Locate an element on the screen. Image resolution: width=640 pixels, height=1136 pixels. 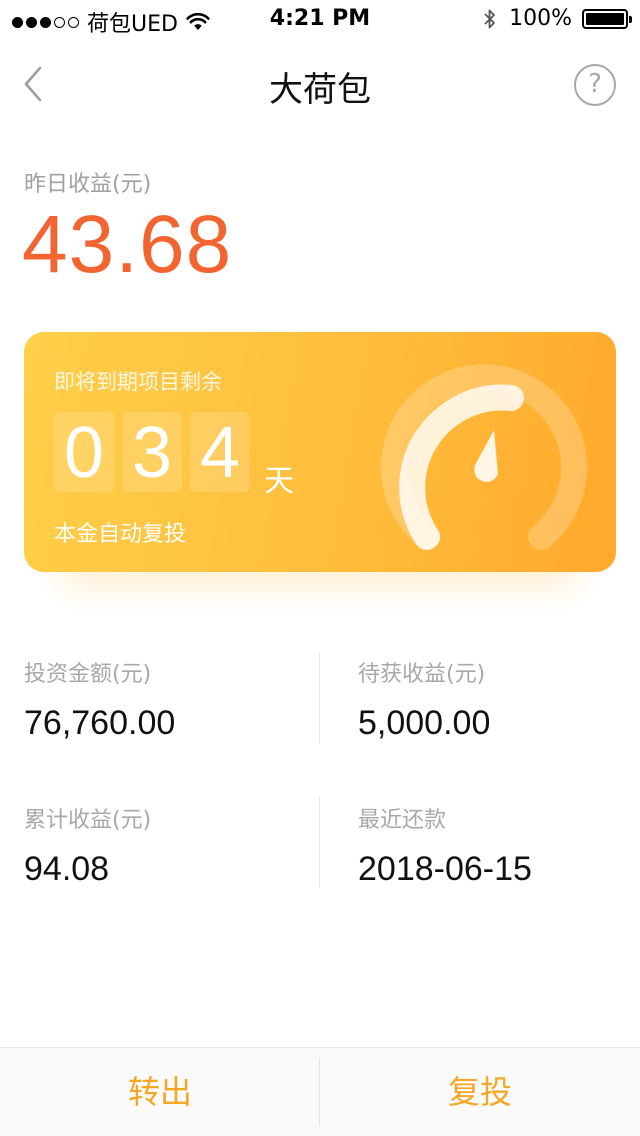
pending-income-value: 5,000.00 is located at coordinates (424, 723).